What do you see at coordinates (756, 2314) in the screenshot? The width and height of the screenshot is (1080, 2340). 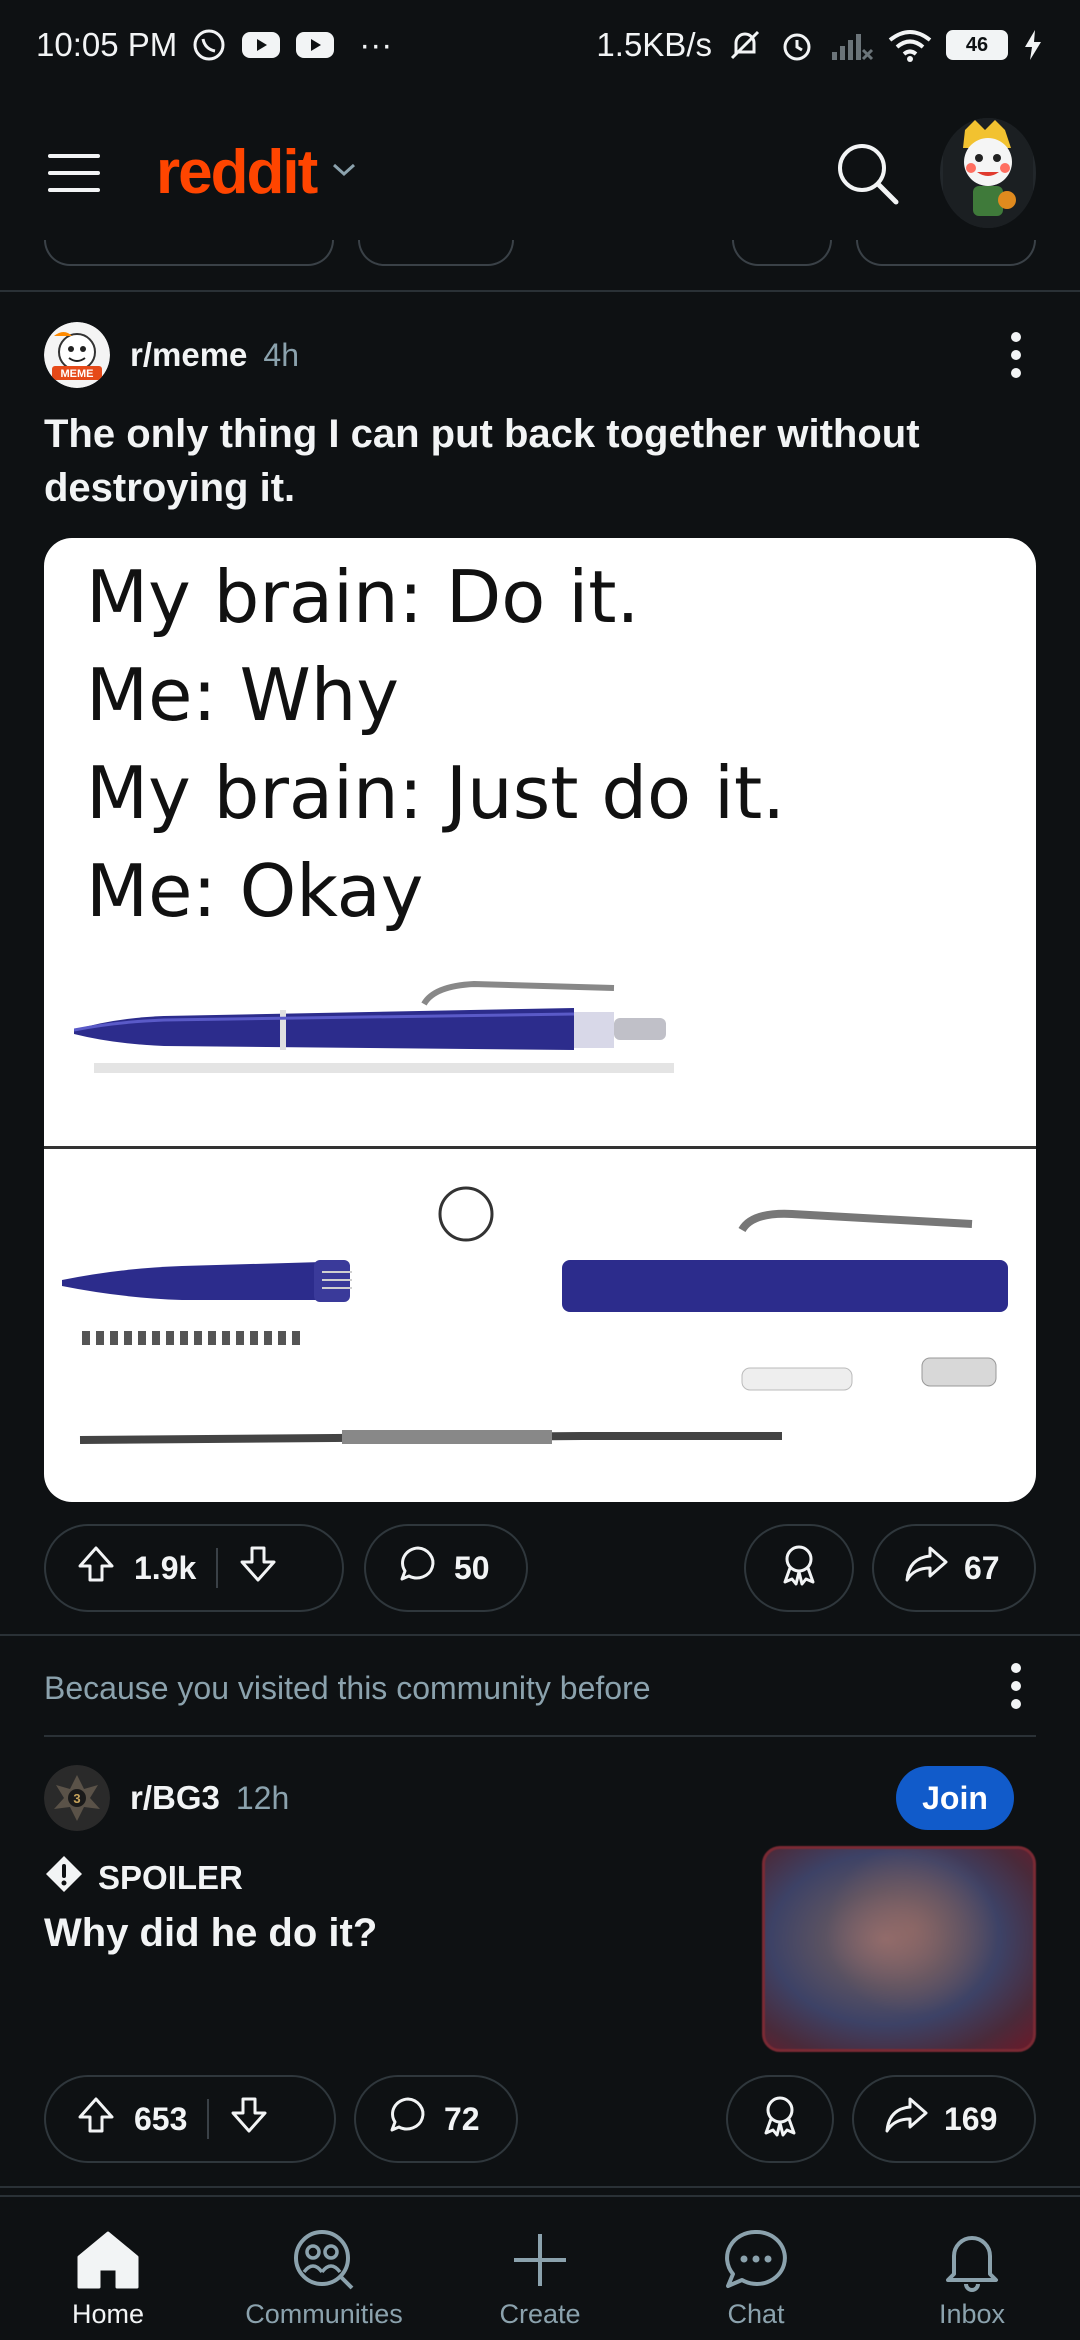 I see `nav-label: Chat` at bounding box center [756, 2314].